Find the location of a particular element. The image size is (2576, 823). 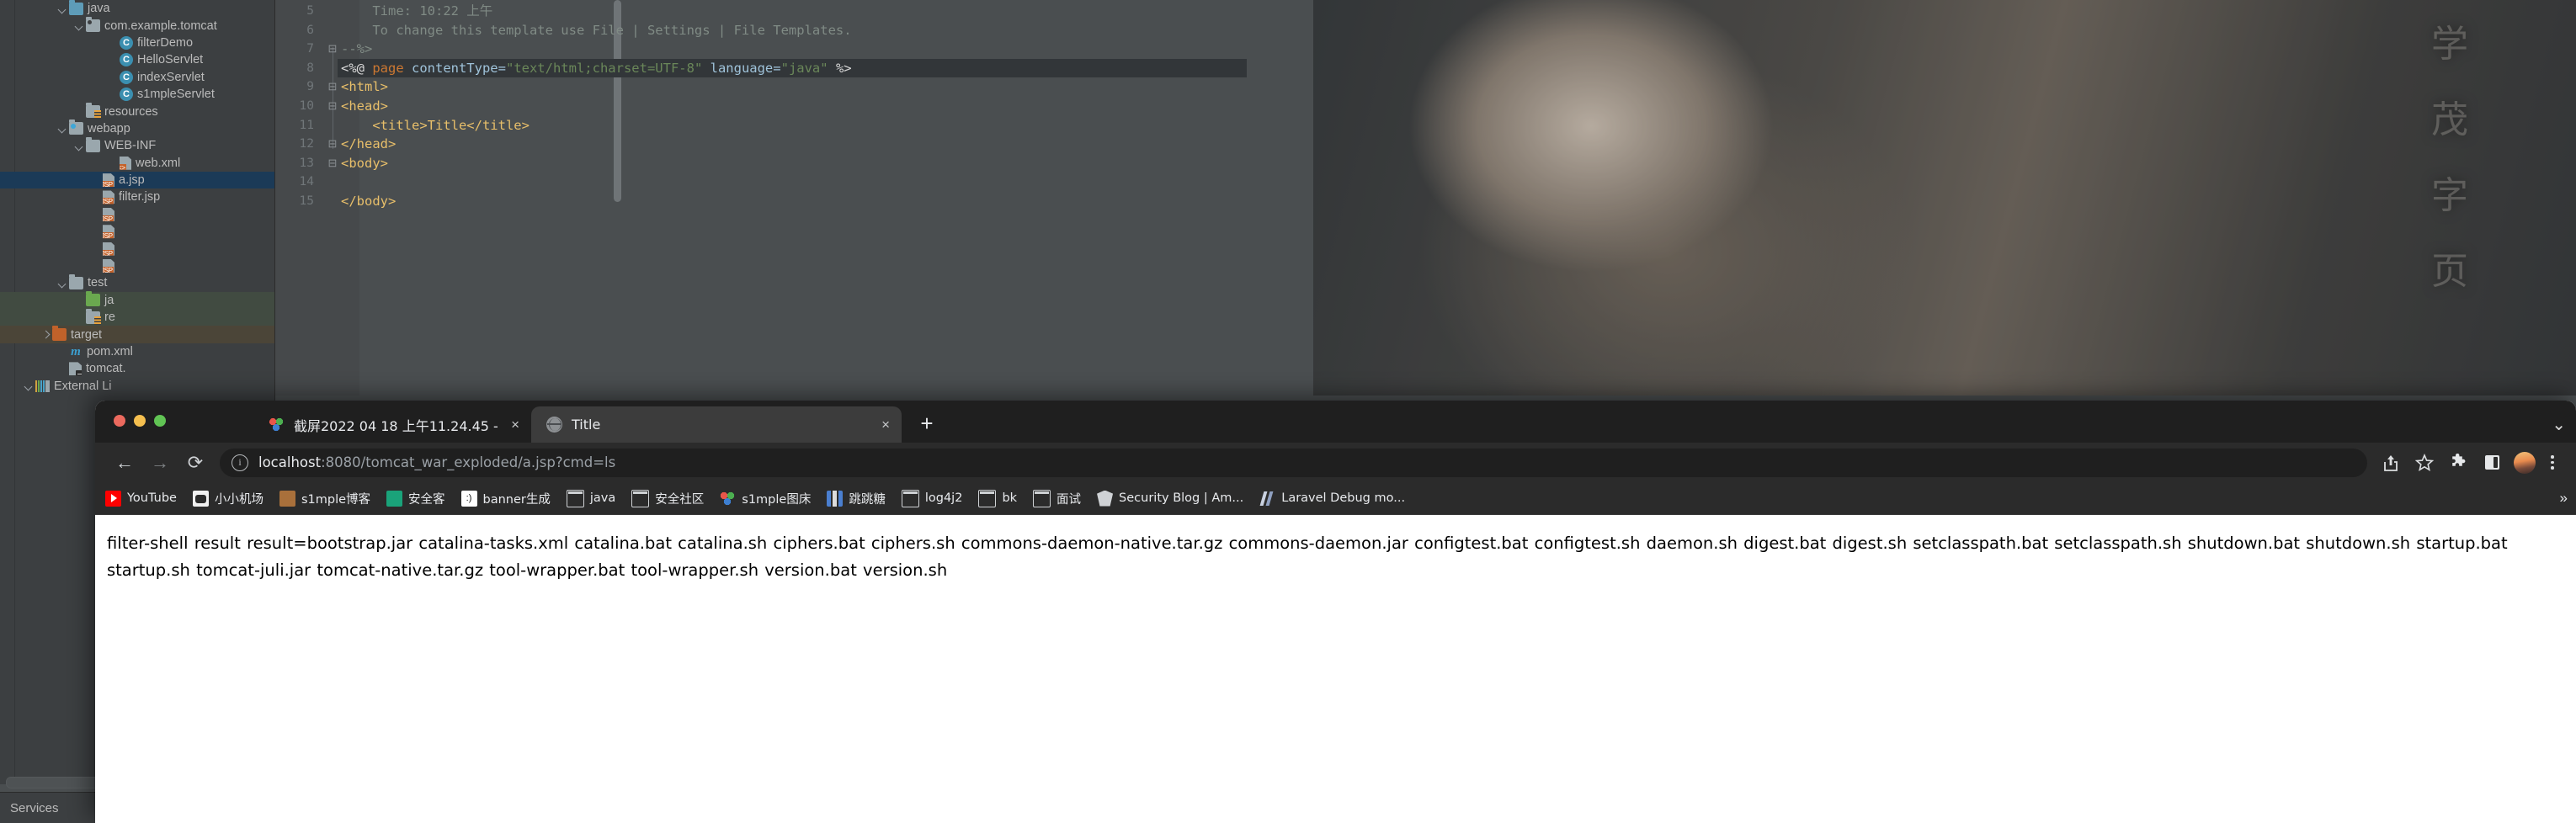

tree-row: tomcat. is located at coordinates (137, 368).